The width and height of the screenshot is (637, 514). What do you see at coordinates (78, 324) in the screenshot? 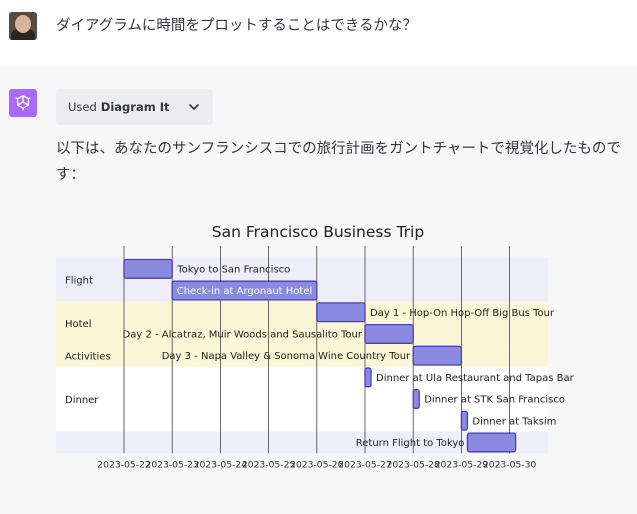
I see `section-label: Hotel` at bounding box center [78, 324].